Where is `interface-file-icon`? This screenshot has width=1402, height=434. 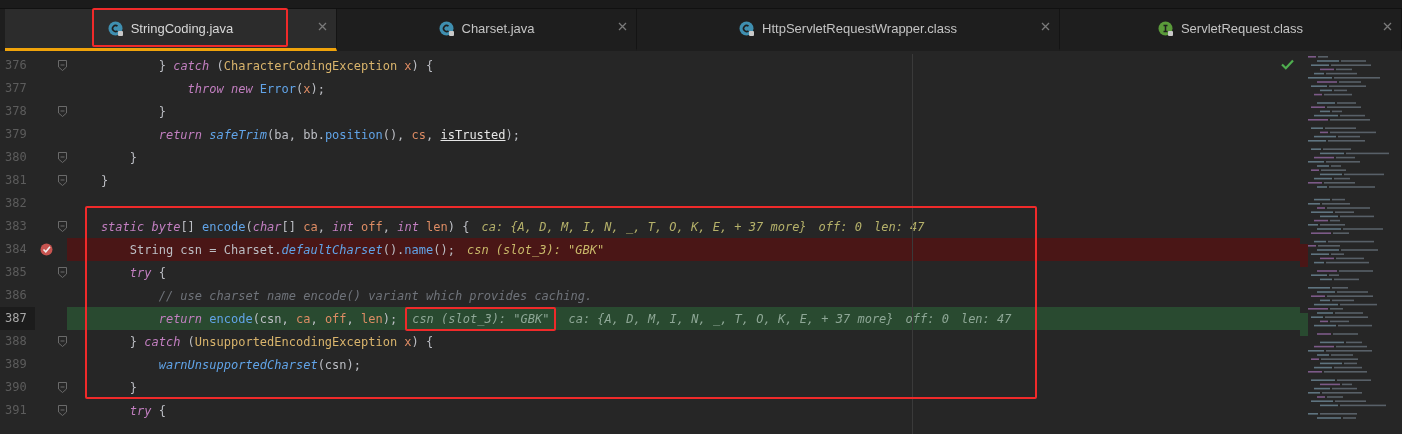 interface-file-icon is located at coordinates (1165, 28).